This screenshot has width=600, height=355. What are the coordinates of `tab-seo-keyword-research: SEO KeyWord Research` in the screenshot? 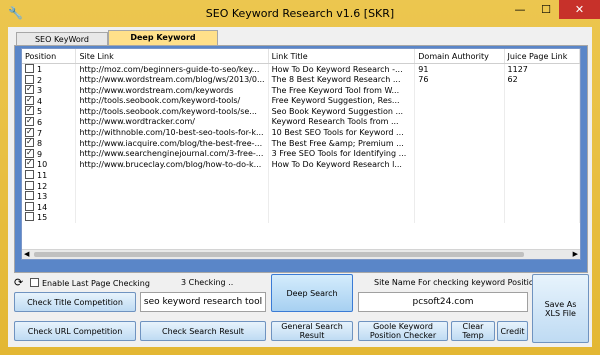 It's located at (62, 44).